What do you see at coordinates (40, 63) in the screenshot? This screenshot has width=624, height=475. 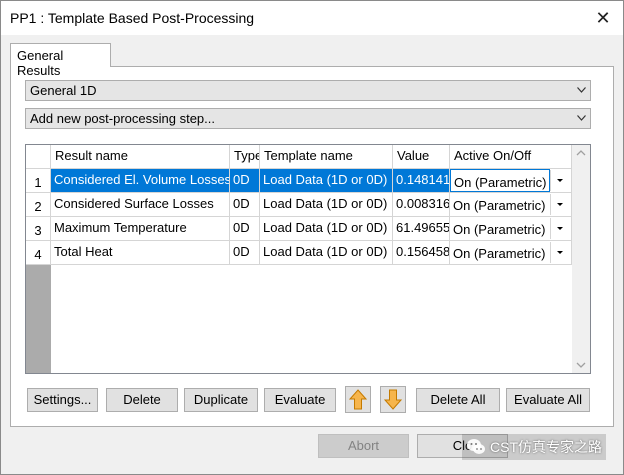 I see `tab-label: General Results` at bounding box center [40, 63].